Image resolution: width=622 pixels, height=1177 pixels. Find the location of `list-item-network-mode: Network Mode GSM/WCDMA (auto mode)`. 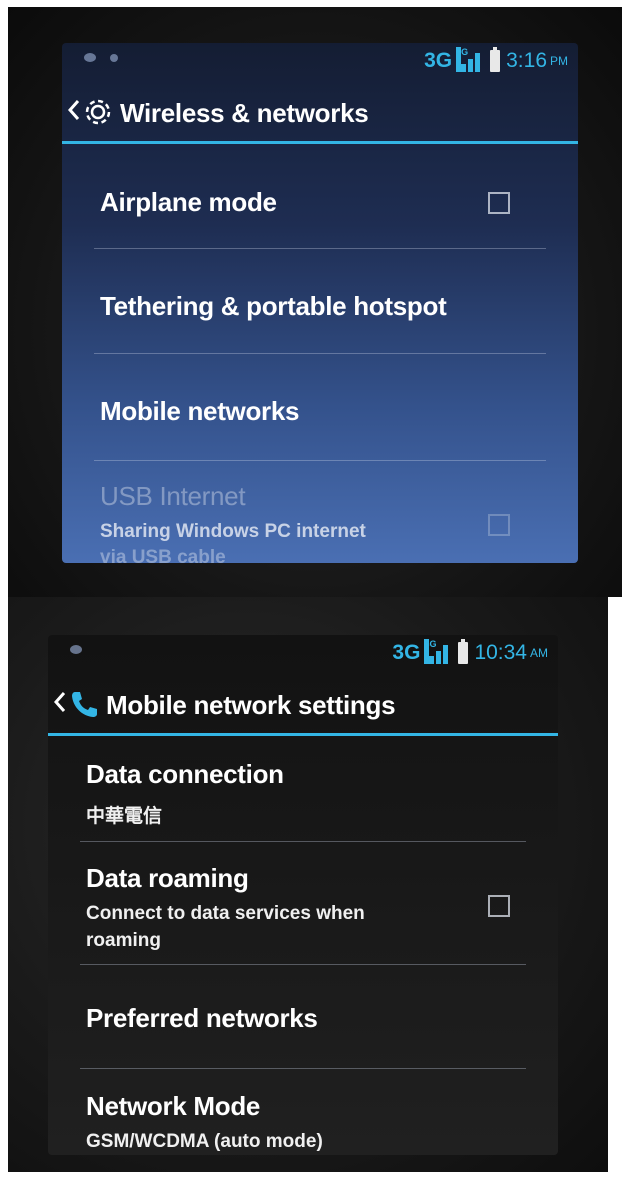

list-item-network-mode: Network Mode GSM/WCDMA (auto mode) is located at coordinates (303, 1112).